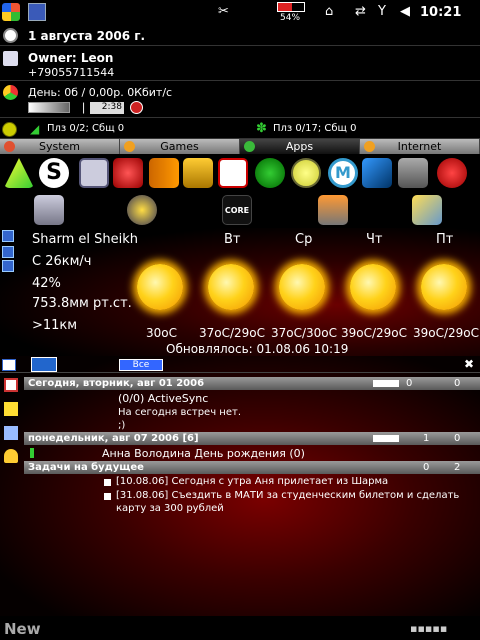  I want to click on monday-count-2: 0, so click(457, 438).